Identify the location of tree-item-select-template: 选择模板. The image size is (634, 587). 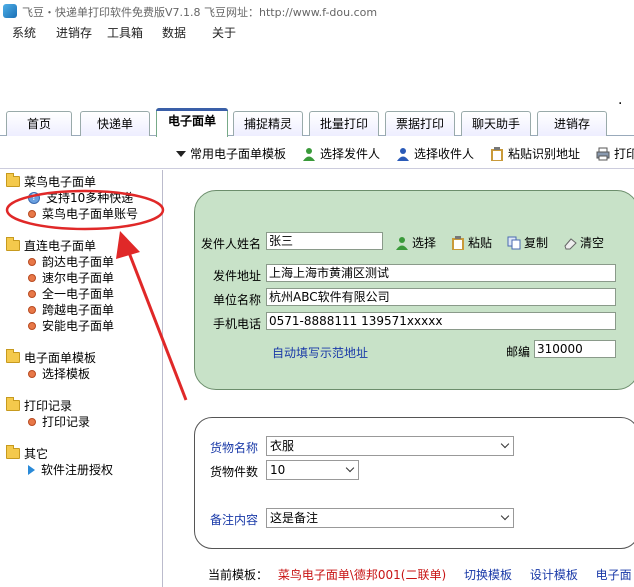
(59, 373).